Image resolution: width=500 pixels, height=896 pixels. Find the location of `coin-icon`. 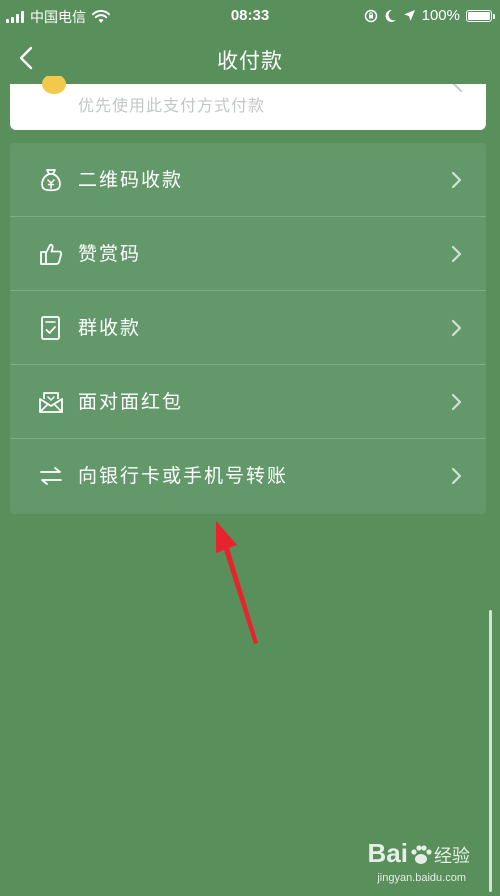

coin-icon is located at coordinates (54, 85).